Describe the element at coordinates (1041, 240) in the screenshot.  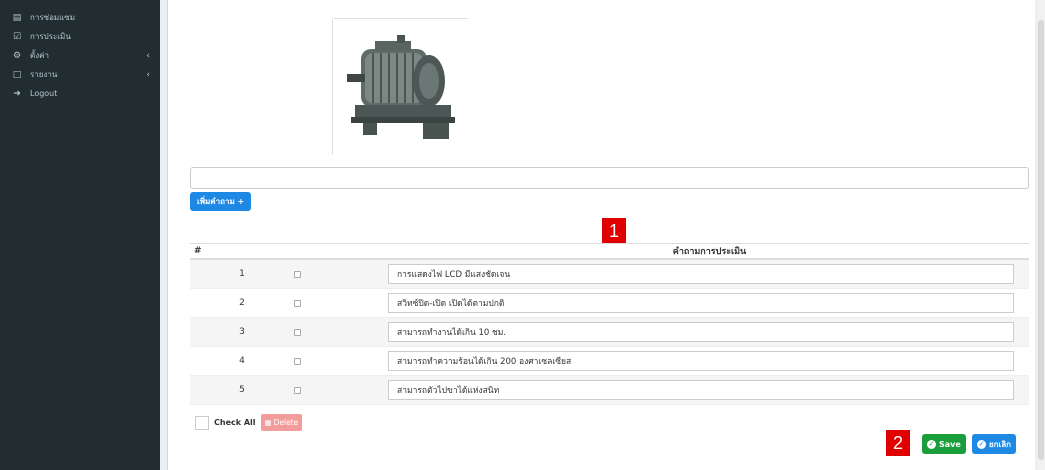
I see `scrollbar-thumb` at that location.